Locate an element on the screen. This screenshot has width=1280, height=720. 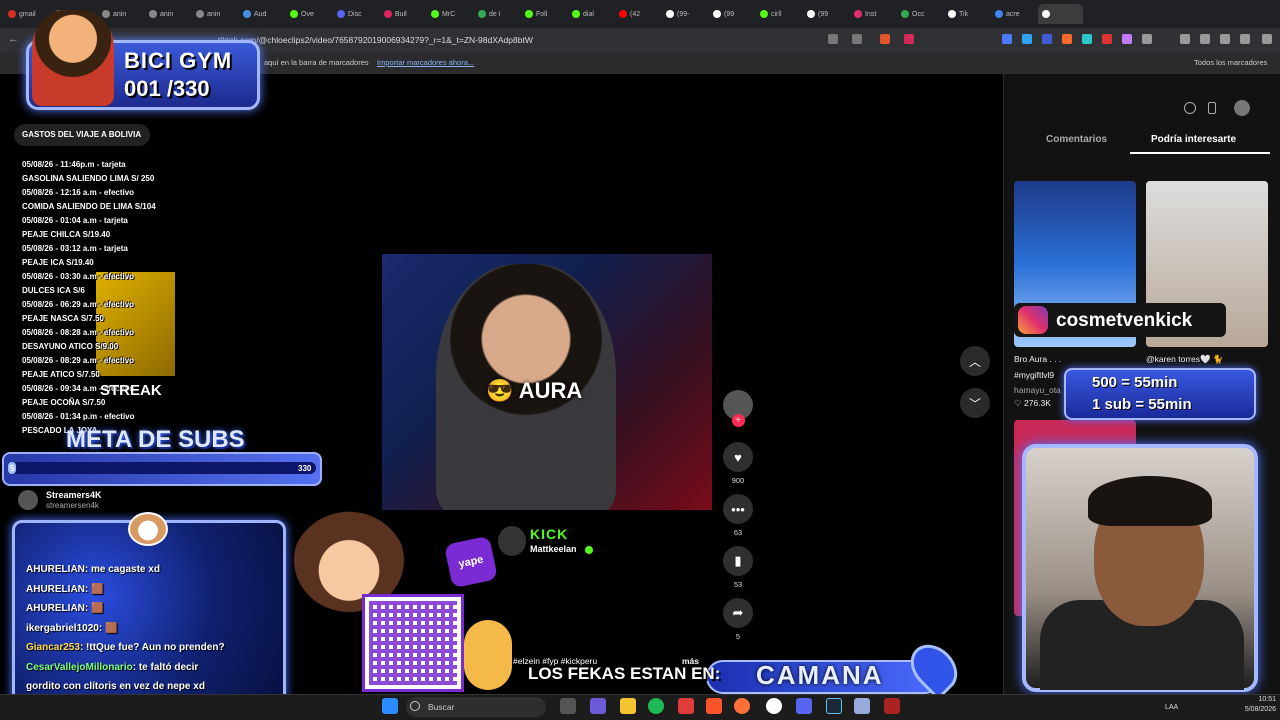
video2-title: @karen torres🤍 🐈 is located at coordinates (1185, 359).